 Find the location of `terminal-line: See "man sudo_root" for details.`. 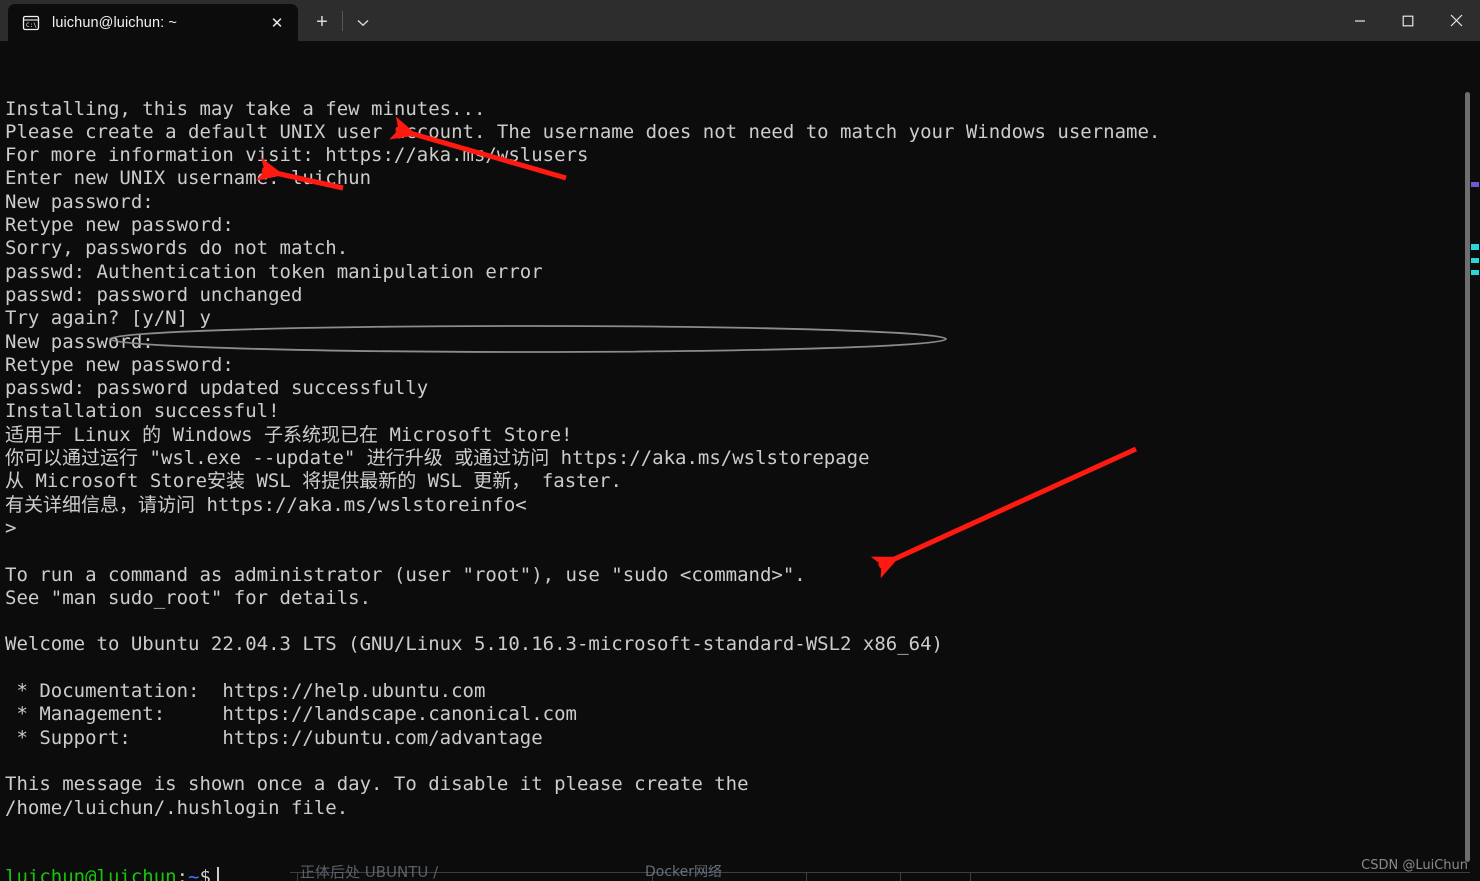

terminal-line: See "man sudo_root" for details. is located at coordinates (188, 597).